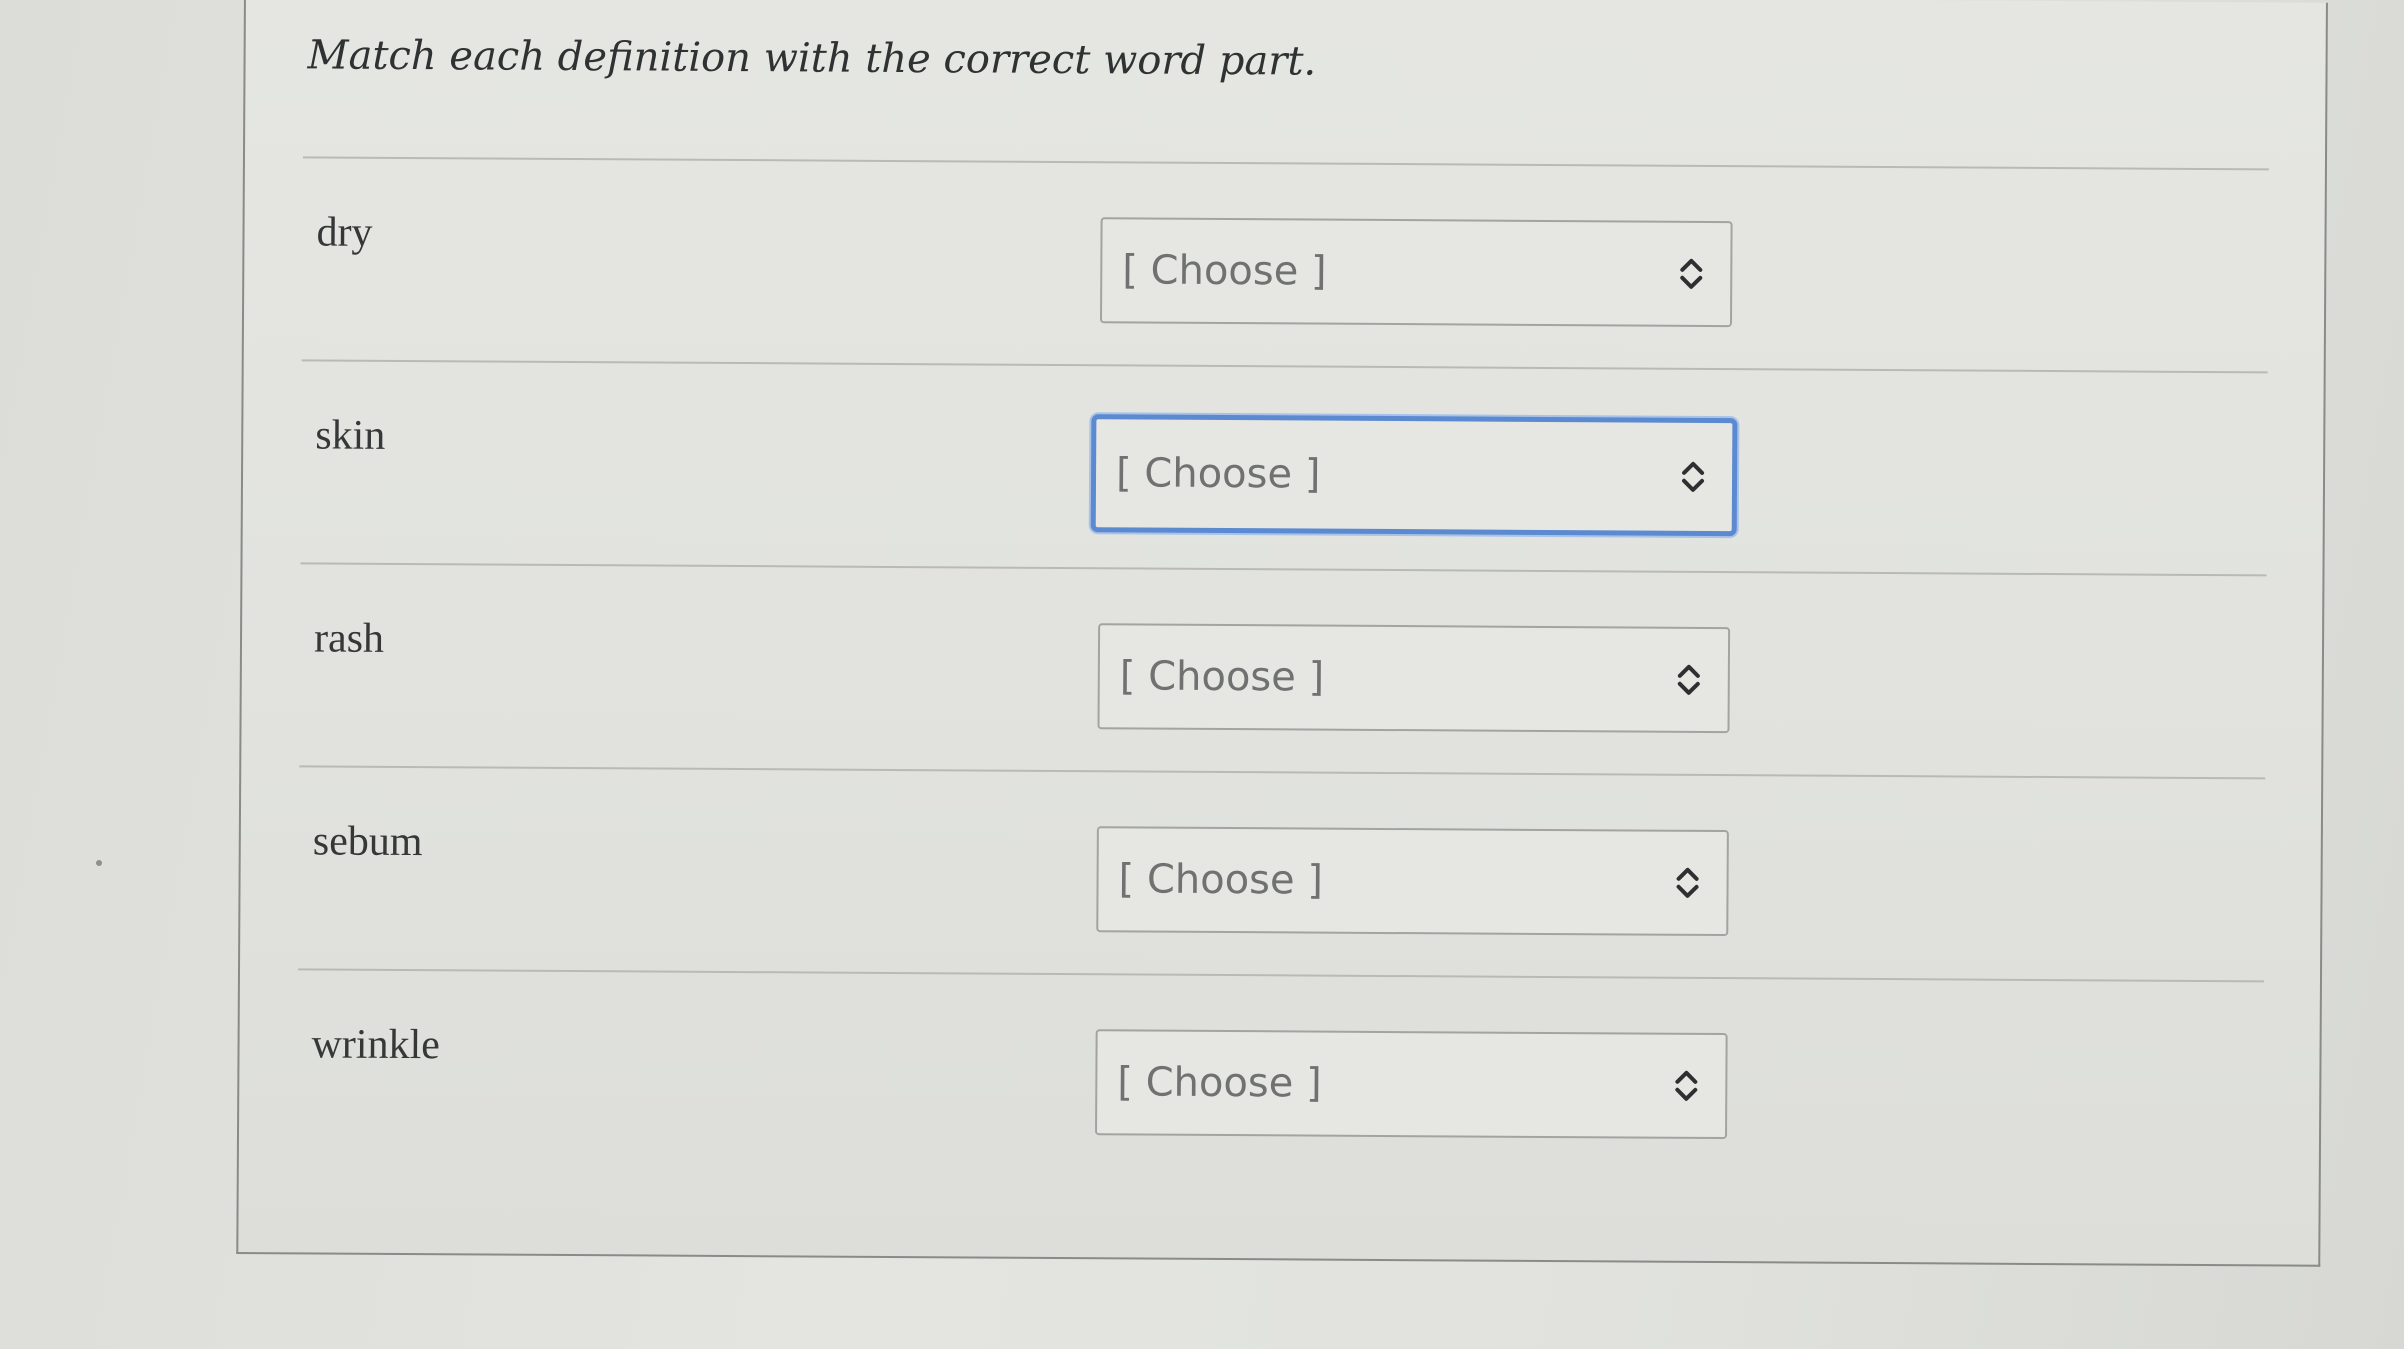 The width and height of the screenshot is (2404, 1349). I want to click on screen-speck, so click(99, 863).